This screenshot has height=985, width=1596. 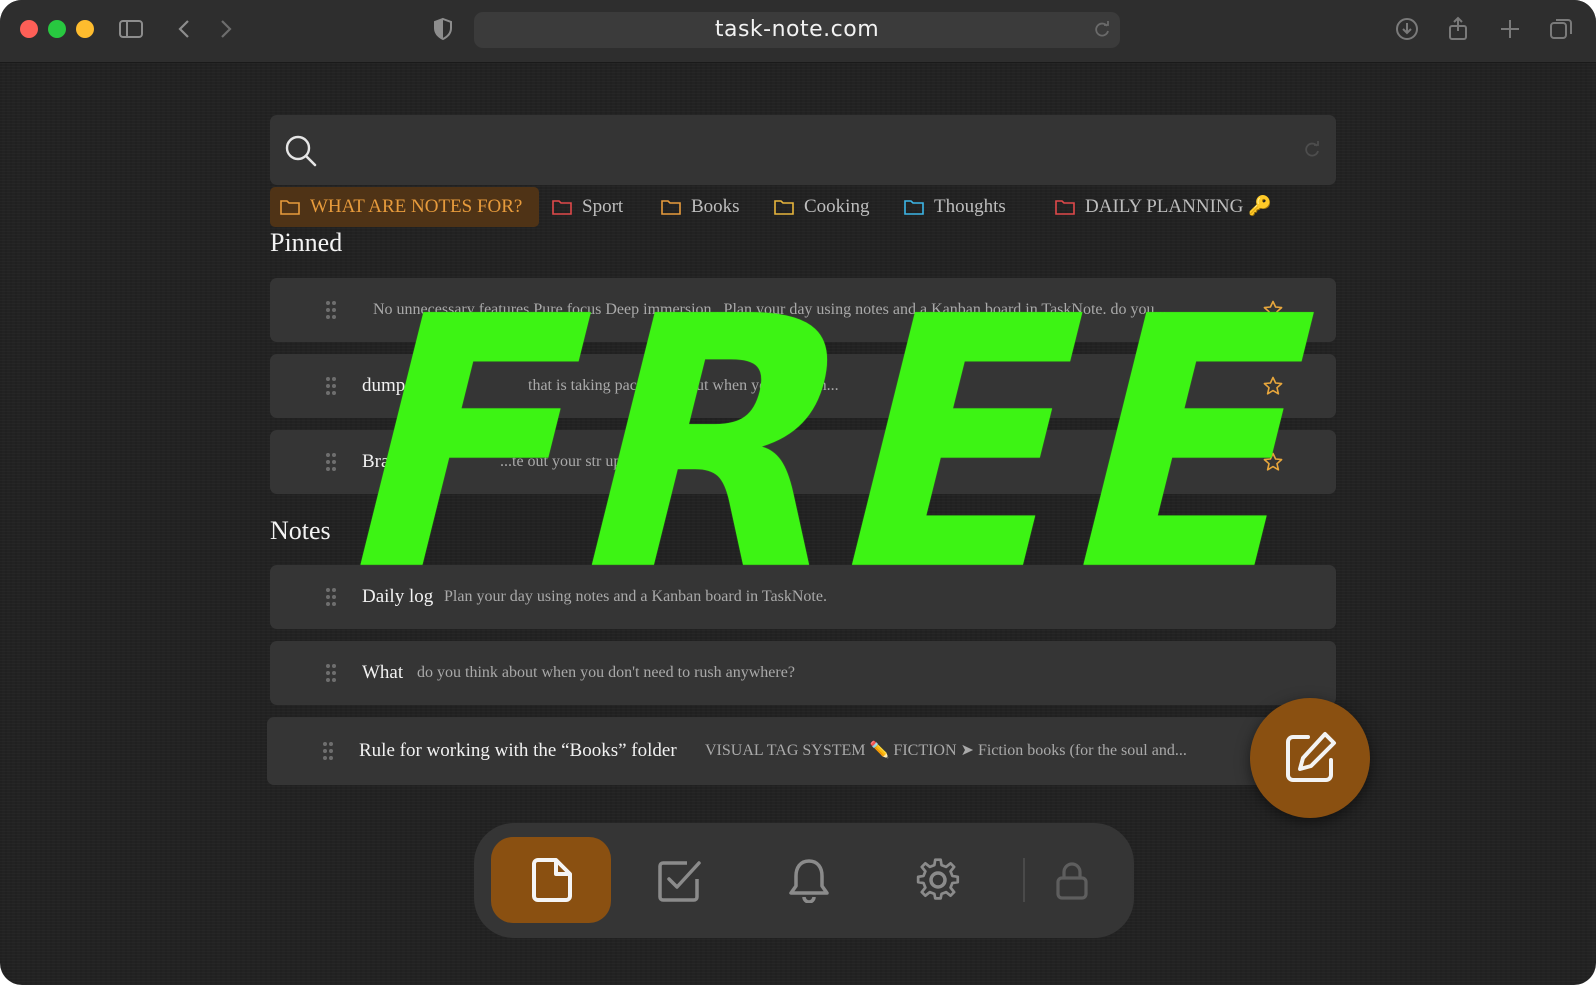 I want to click on back-icon, so click(x=185, y=29).